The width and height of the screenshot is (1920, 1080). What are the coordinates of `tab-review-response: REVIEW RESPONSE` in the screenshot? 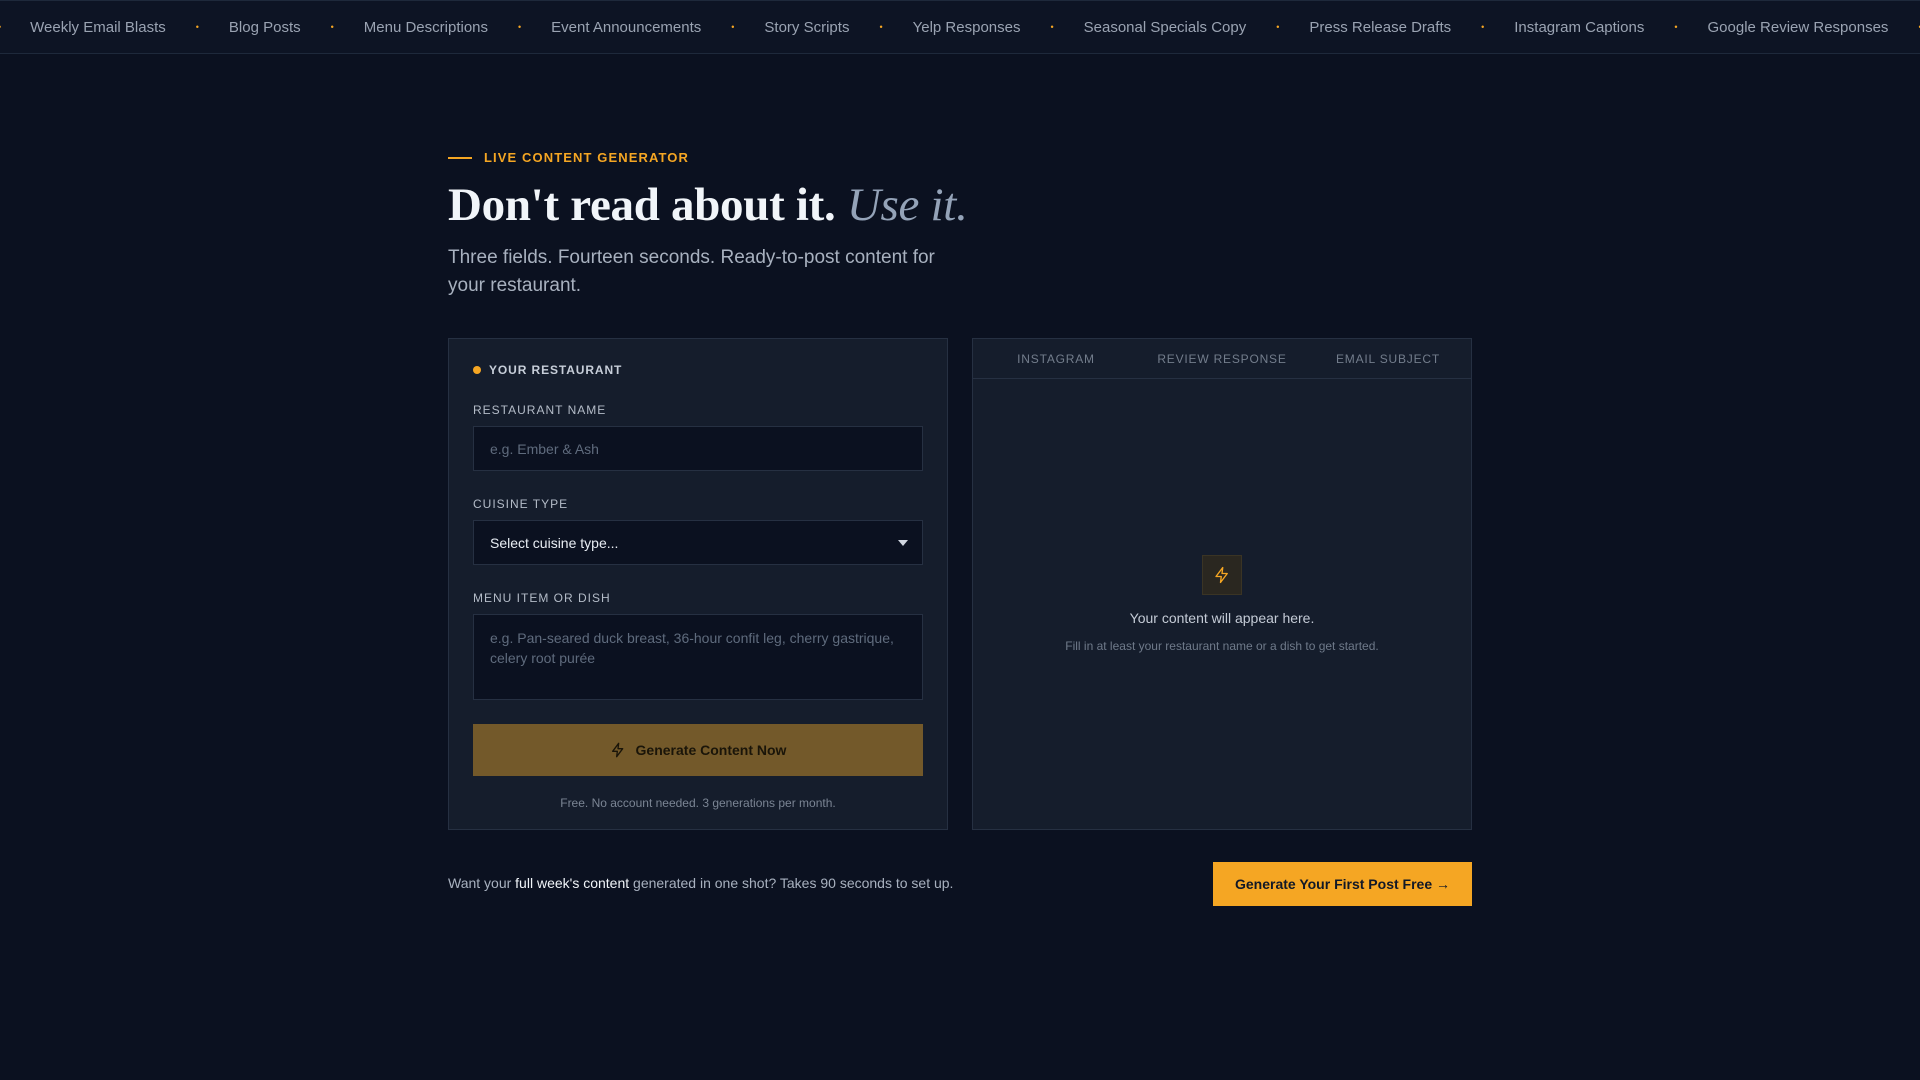 It's located at (1222, 358).